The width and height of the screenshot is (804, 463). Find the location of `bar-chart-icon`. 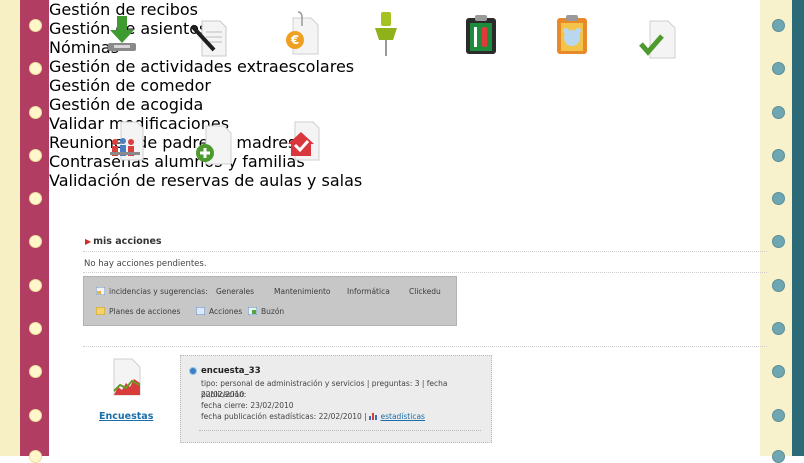

bar-chart-icon is located at coordinates (373, 416).